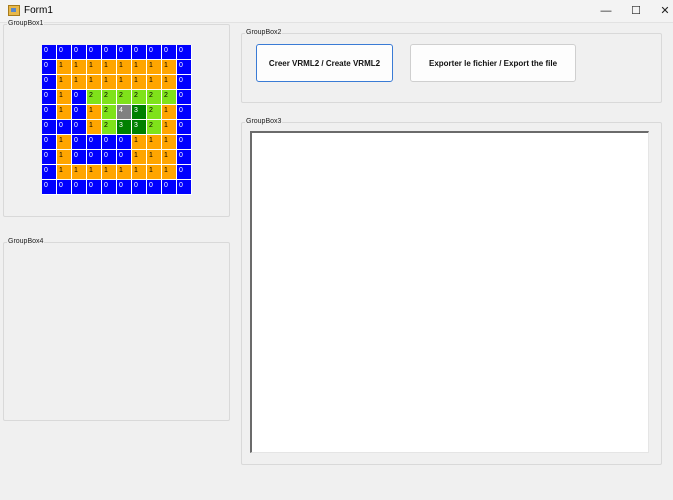  I want to click on groupbox4-label: GroupBox4, so click(26, 241).